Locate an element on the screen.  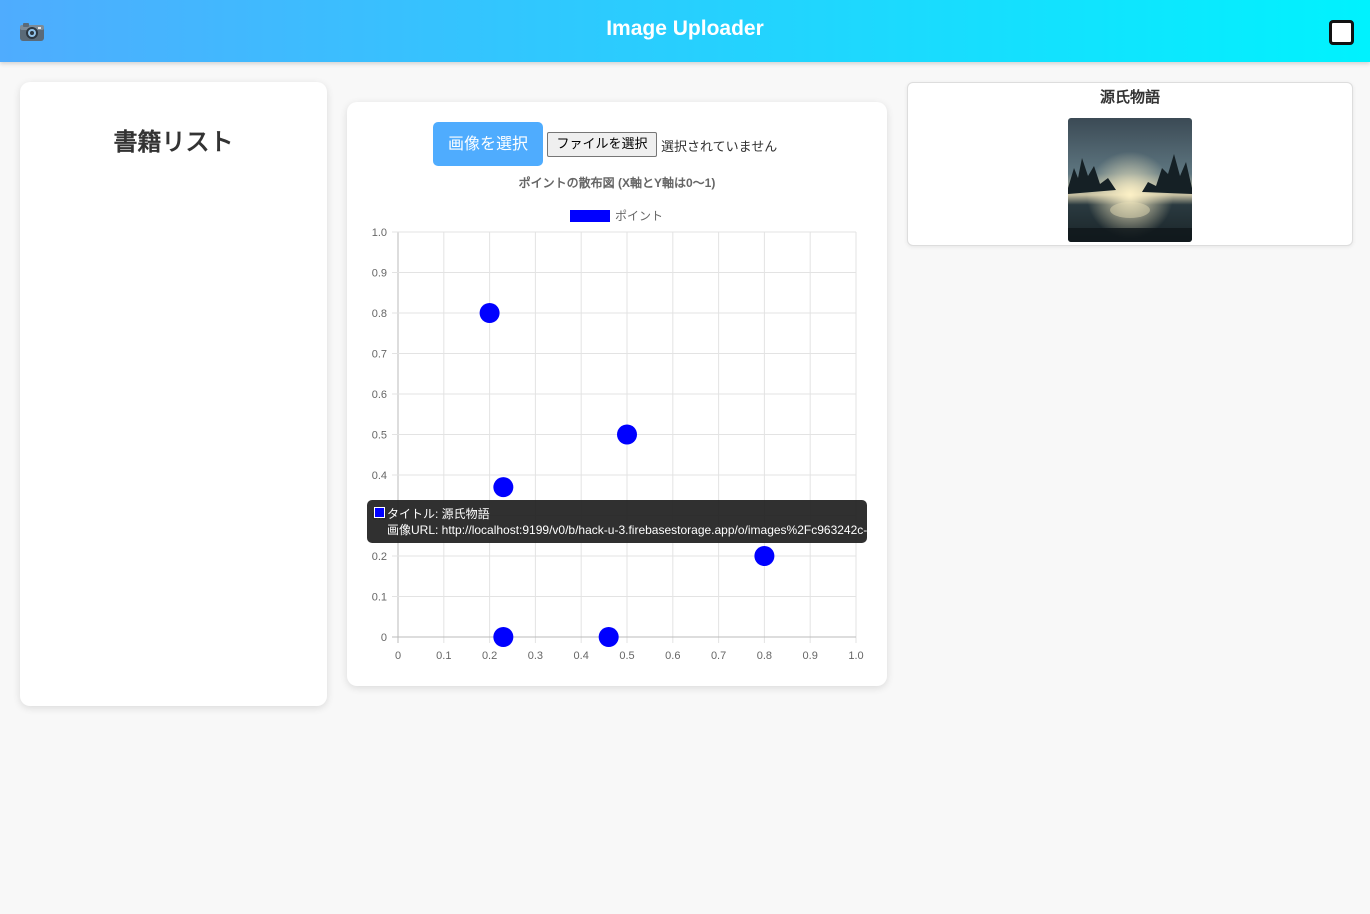
tooltip-title: タイトル: 源氏物語 is located at coordinates (438, 514).